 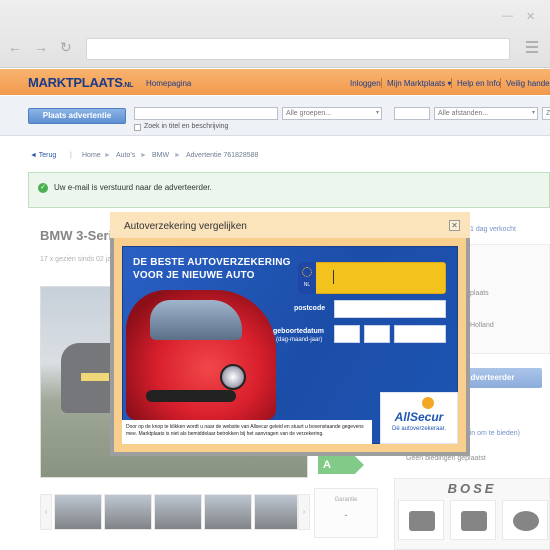 What do you see at coordinates (478, 83) in the screenshot?
I see `help-link: Help en Info` at bounding box center [478, 83].